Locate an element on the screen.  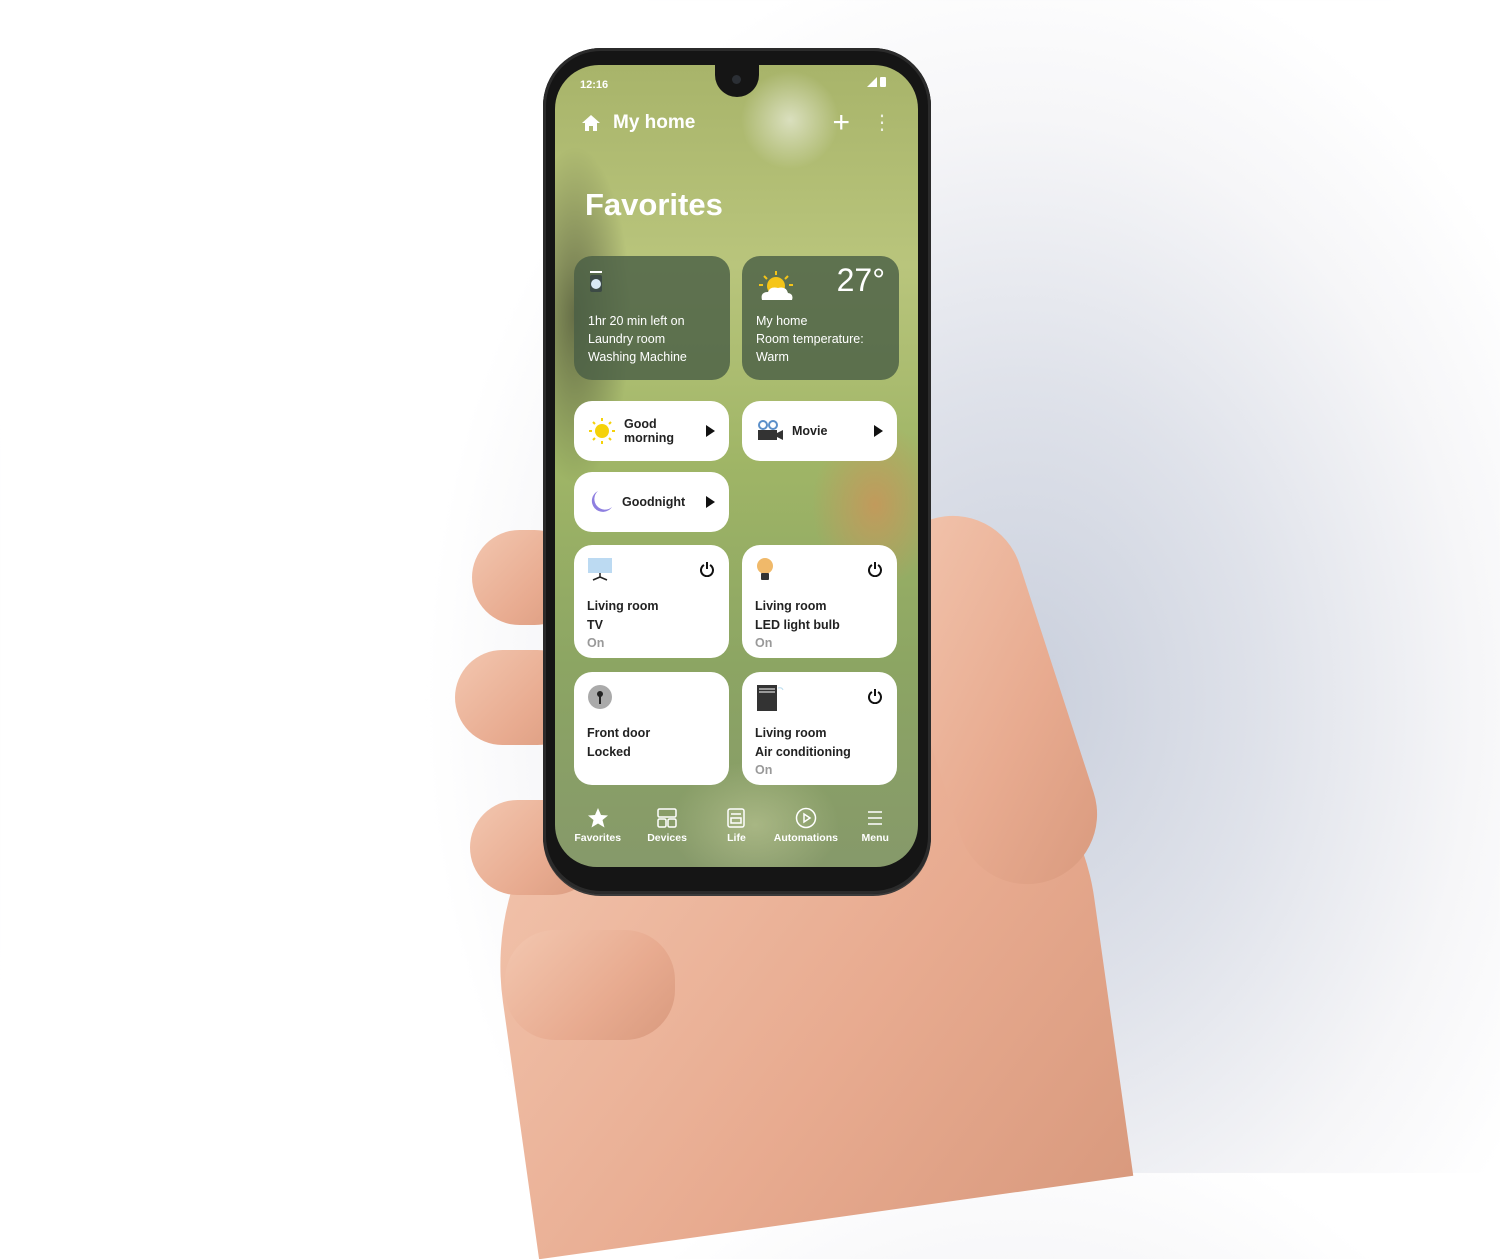
status-icons is located at coordinates (876, 82).